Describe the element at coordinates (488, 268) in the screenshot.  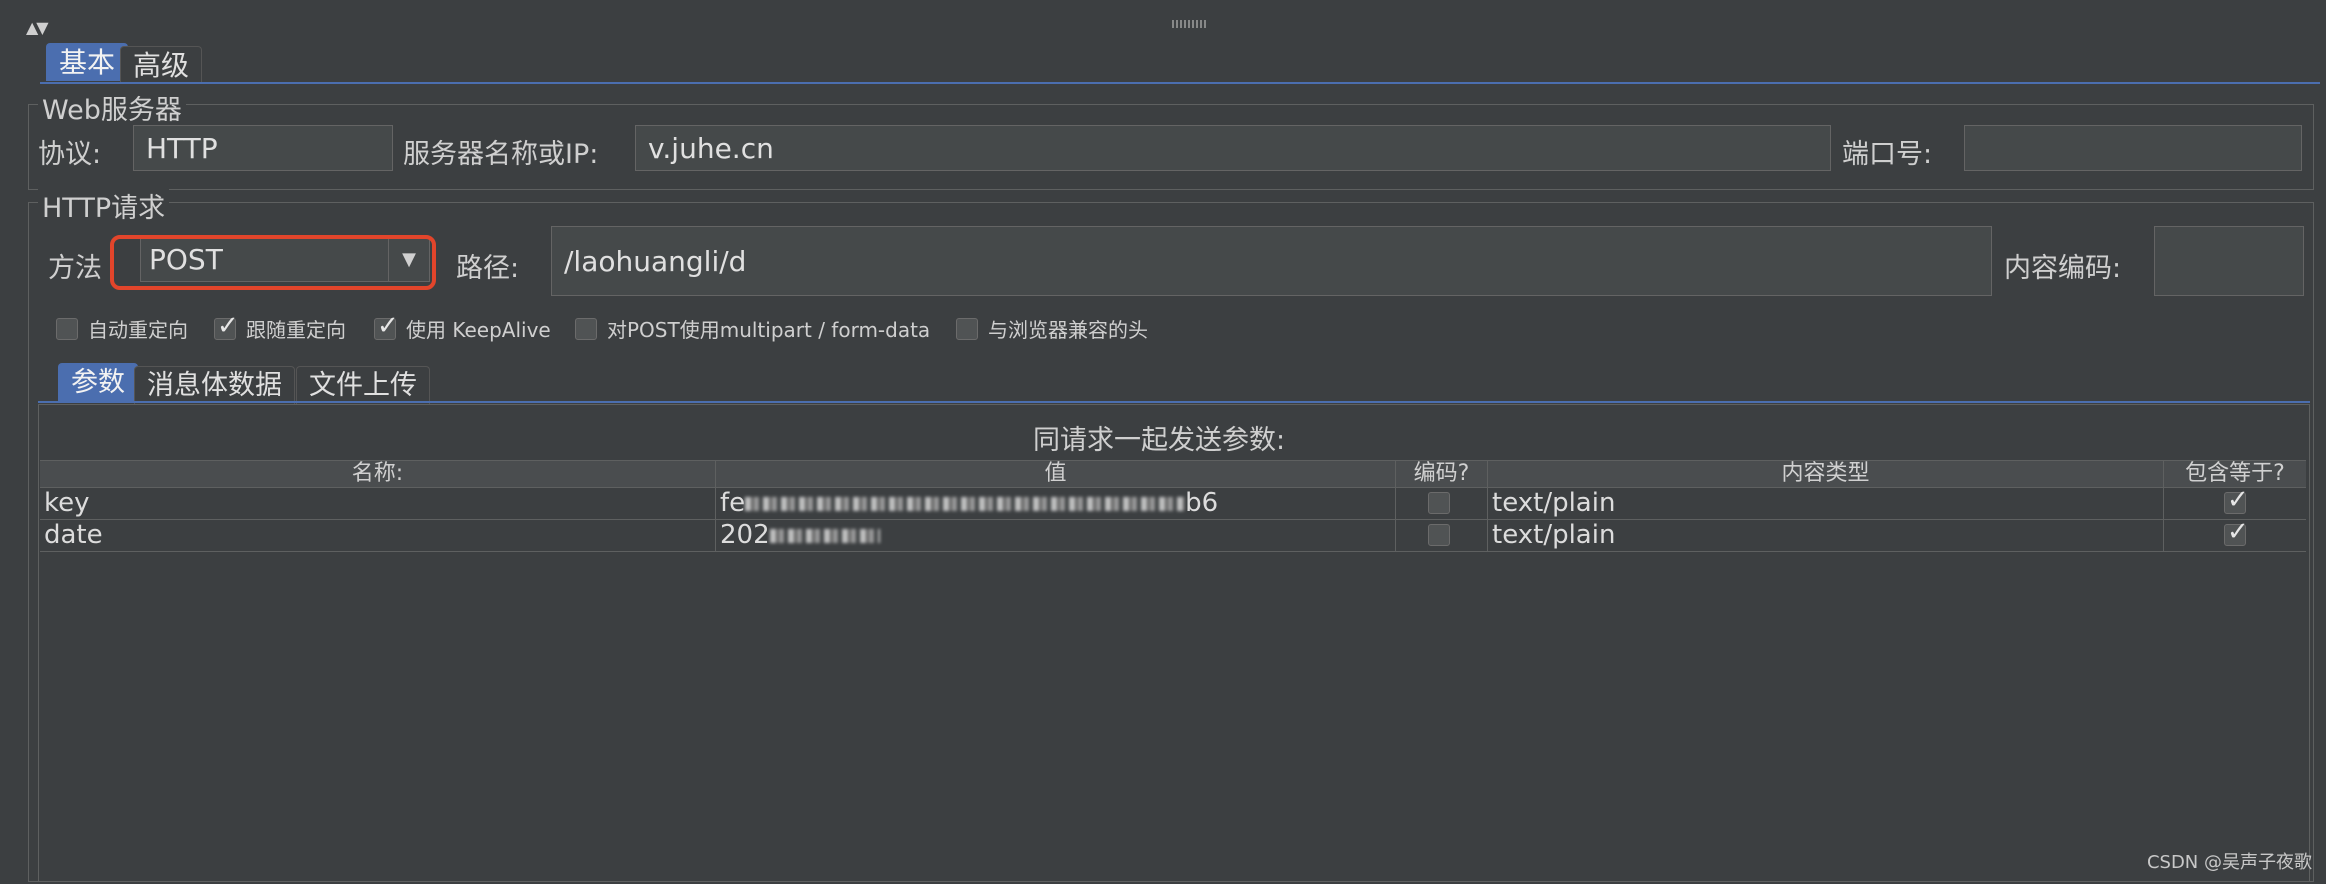
I see `path-label: 路径:` at that location.